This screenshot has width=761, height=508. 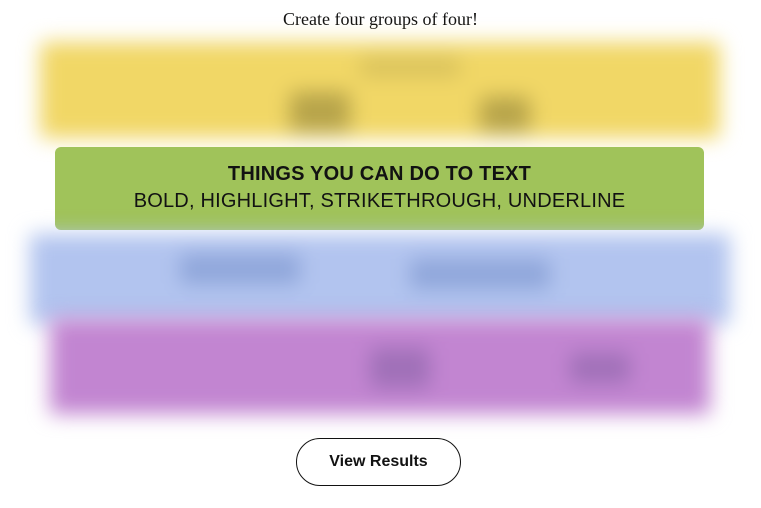 What do you see at coordinates (379, 174) in the screenshot?
I see `solved-group-title: THINGS YOU CAN DO TO TEXT` at bounding box center [379, 174].